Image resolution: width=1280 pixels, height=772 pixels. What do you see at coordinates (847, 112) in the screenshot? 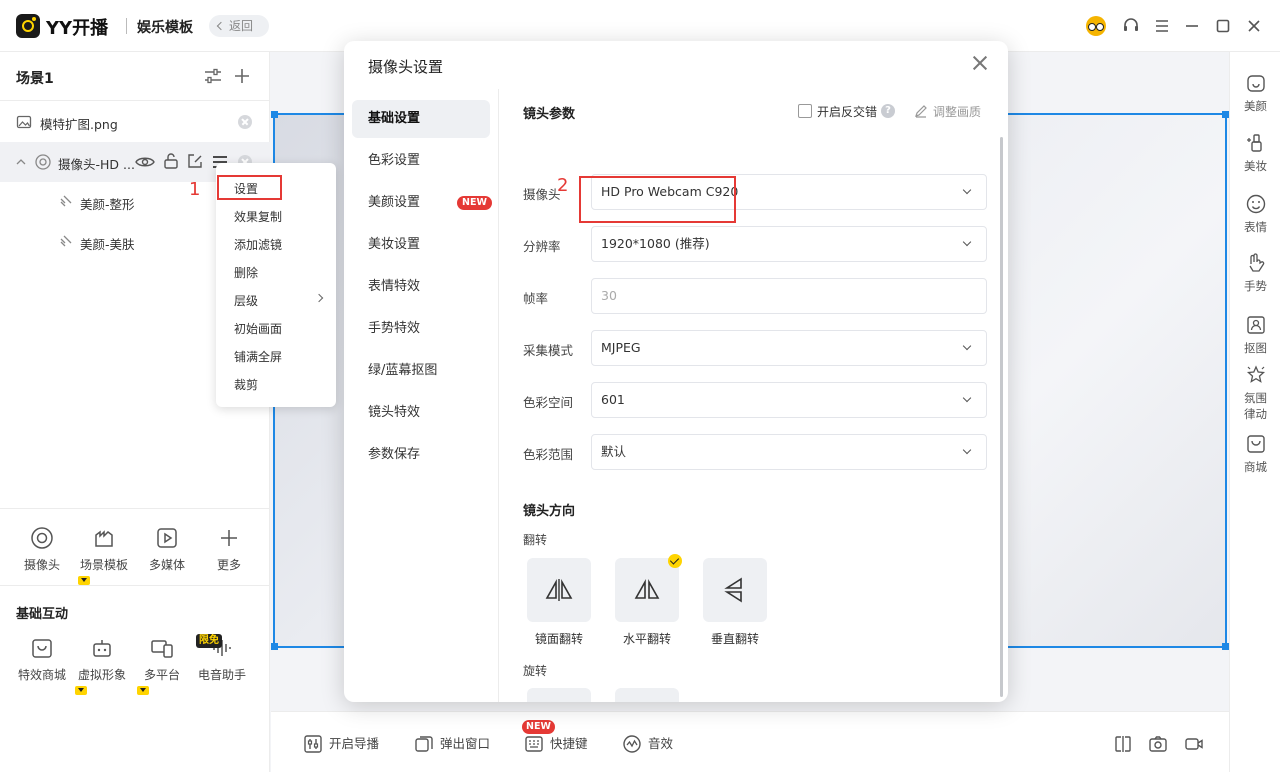
I see `anti-interlace-label: 开启反交错` at bounding box center [847, 112].